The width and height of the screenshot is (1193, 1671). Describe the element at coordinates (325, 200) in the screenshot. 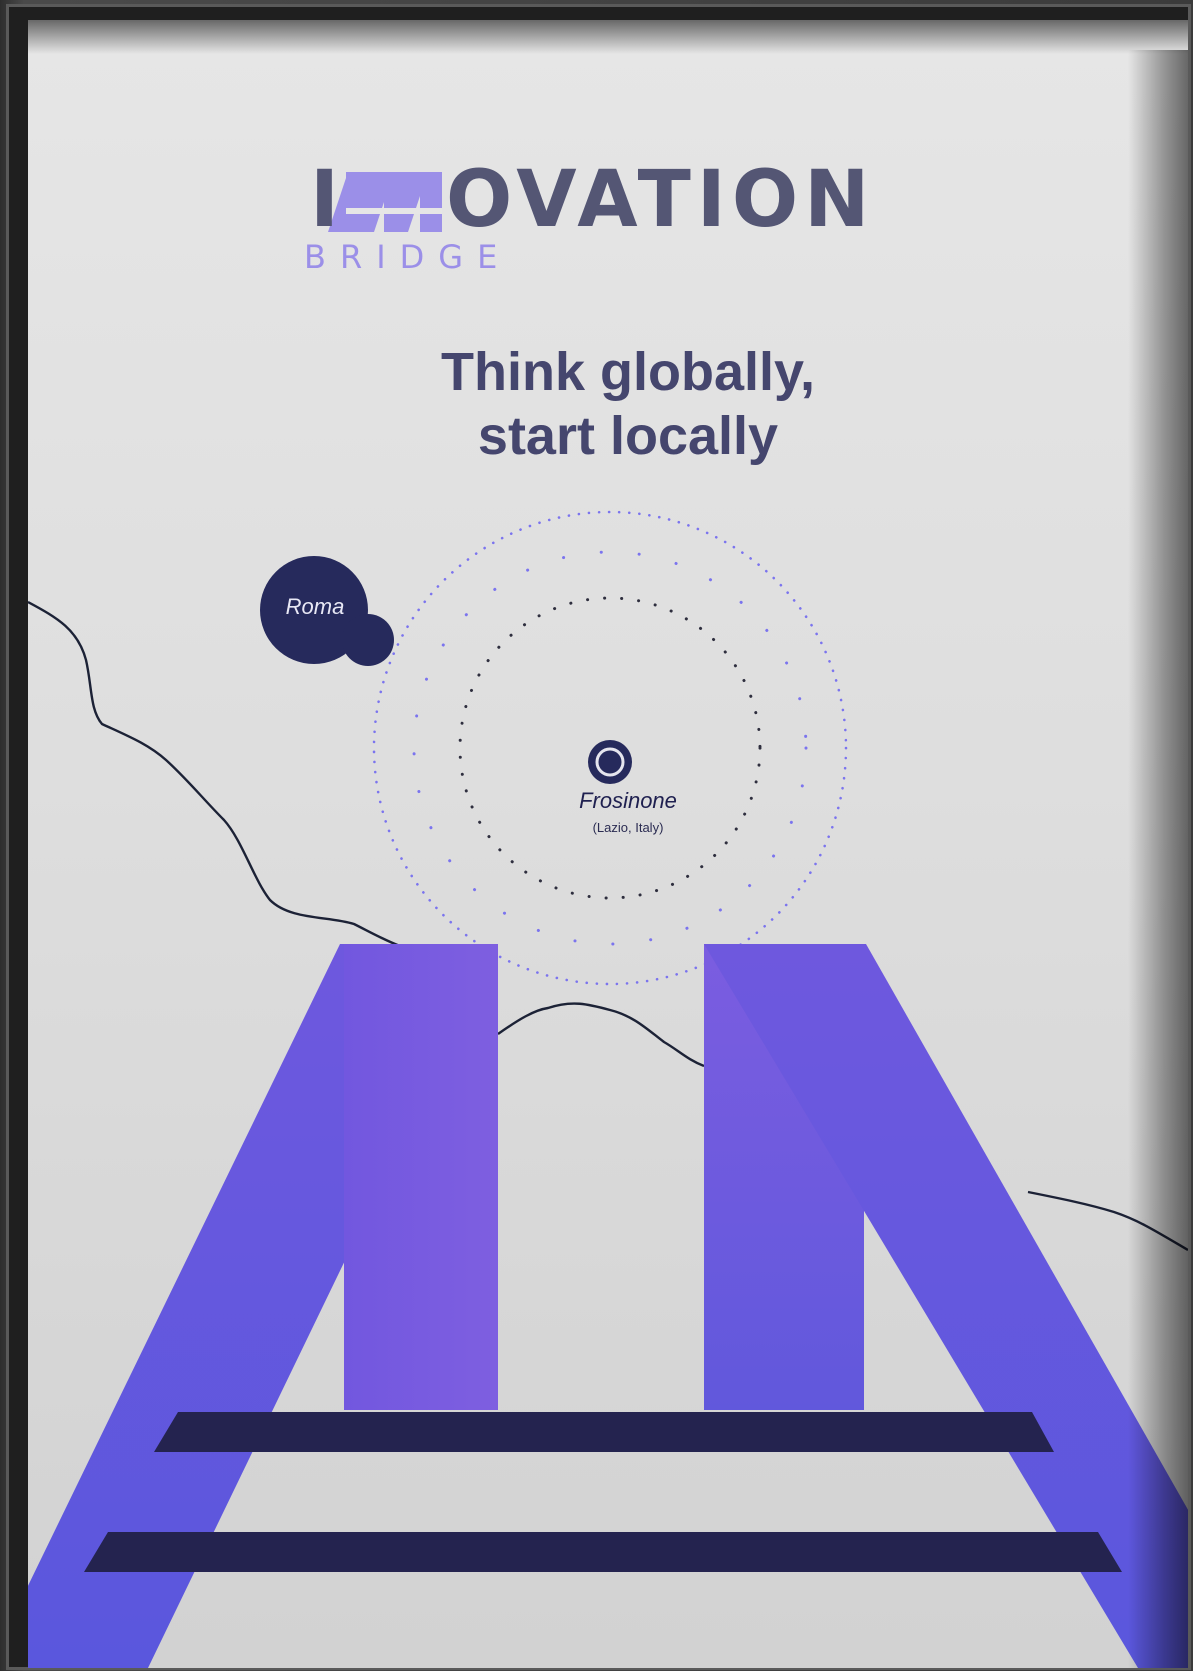

I see `logo-initial: I` at that location.